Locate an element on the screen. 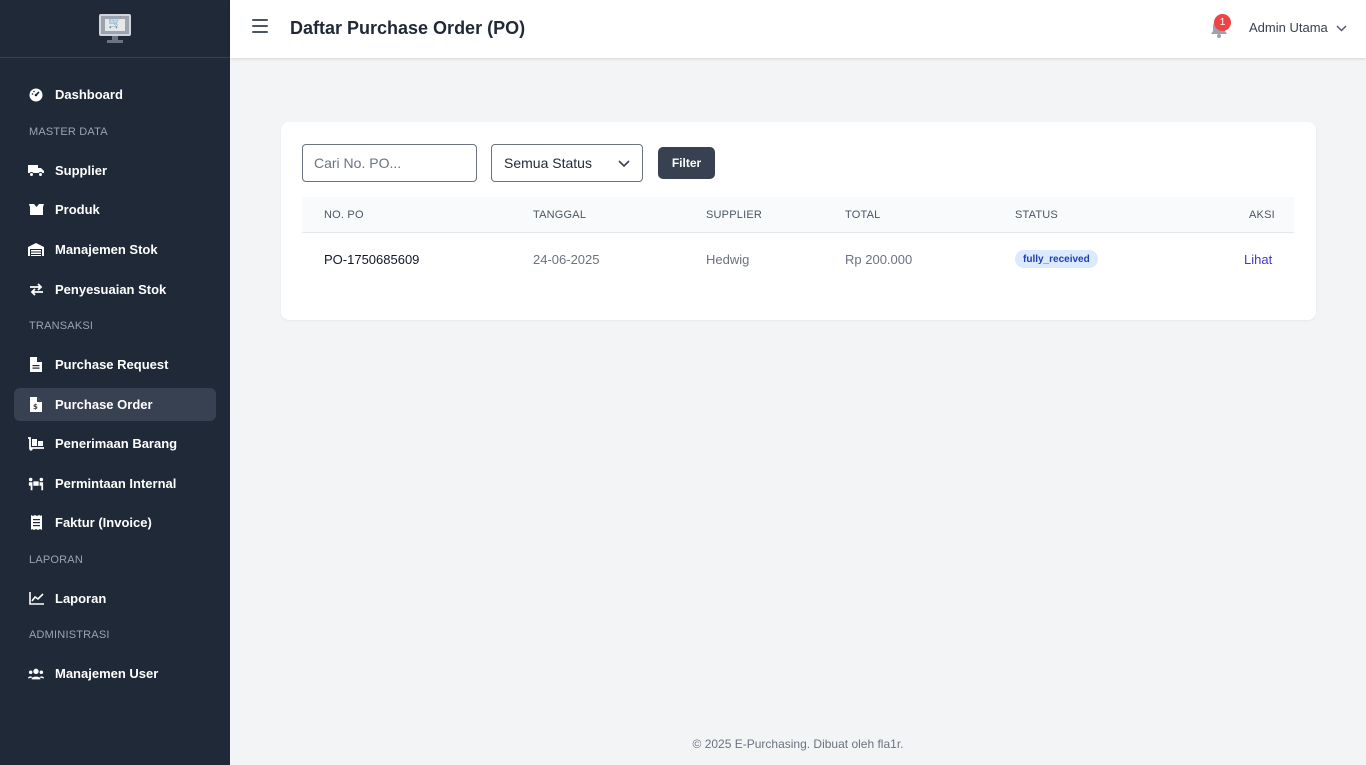 The height and width of the screenshot is (765, 1366). column-header-no-po: NO. PO is located at coordinates (344, 215).